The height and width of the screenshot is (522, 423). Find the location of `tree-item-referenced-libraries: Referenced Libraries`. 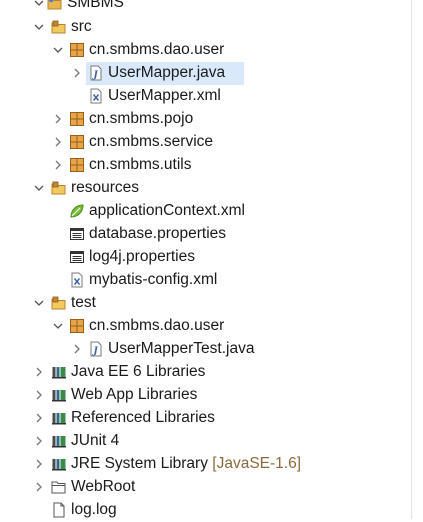

tree-item-referenced-libraries: Referenced Libraries is located at coordinates (211, 418).